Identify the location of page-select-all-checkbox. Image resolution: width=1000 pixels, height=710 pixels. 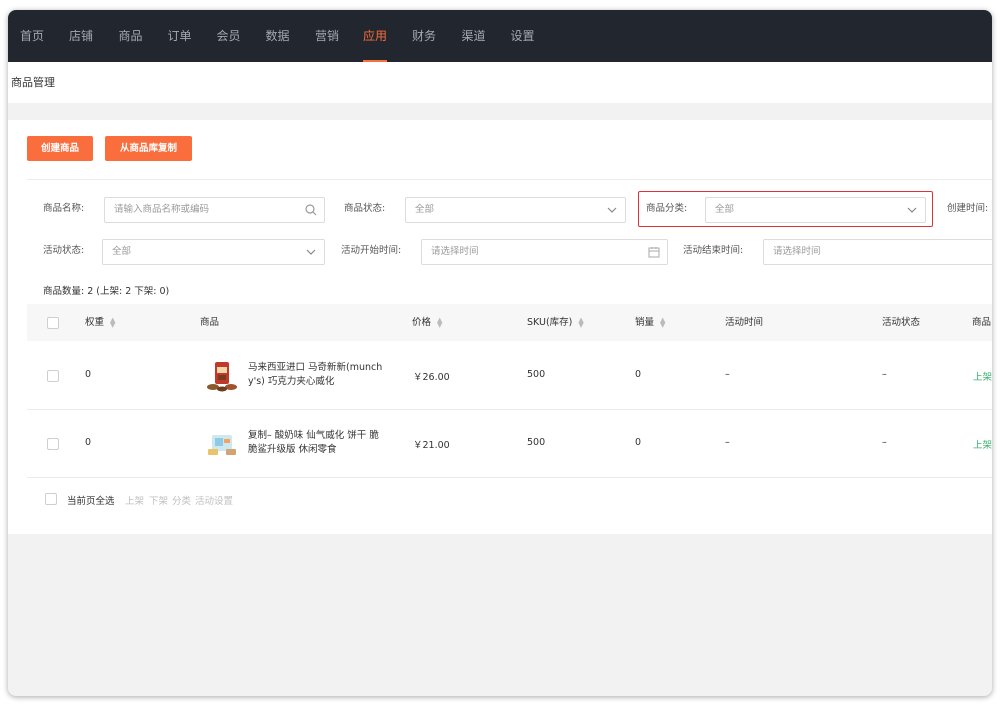
(51, 499).